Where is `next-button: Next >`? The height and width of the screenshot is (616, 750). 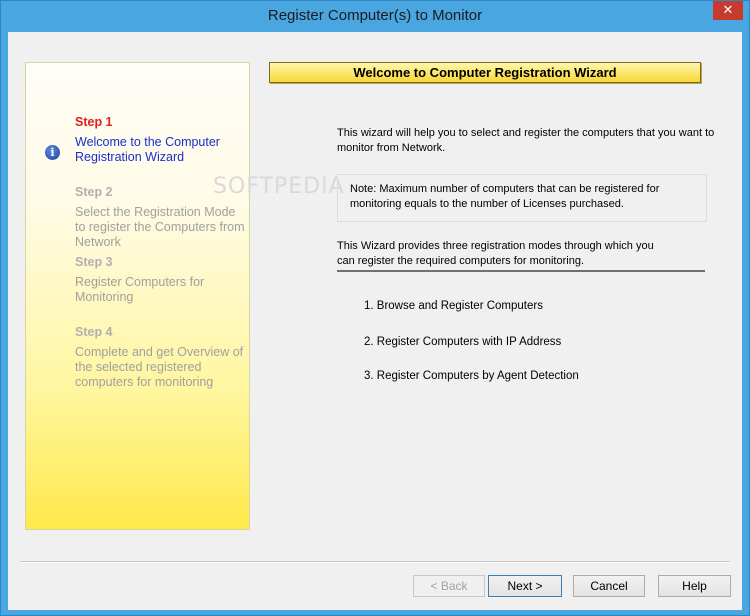
next-button: Next > is located at coordinates (525, 586).